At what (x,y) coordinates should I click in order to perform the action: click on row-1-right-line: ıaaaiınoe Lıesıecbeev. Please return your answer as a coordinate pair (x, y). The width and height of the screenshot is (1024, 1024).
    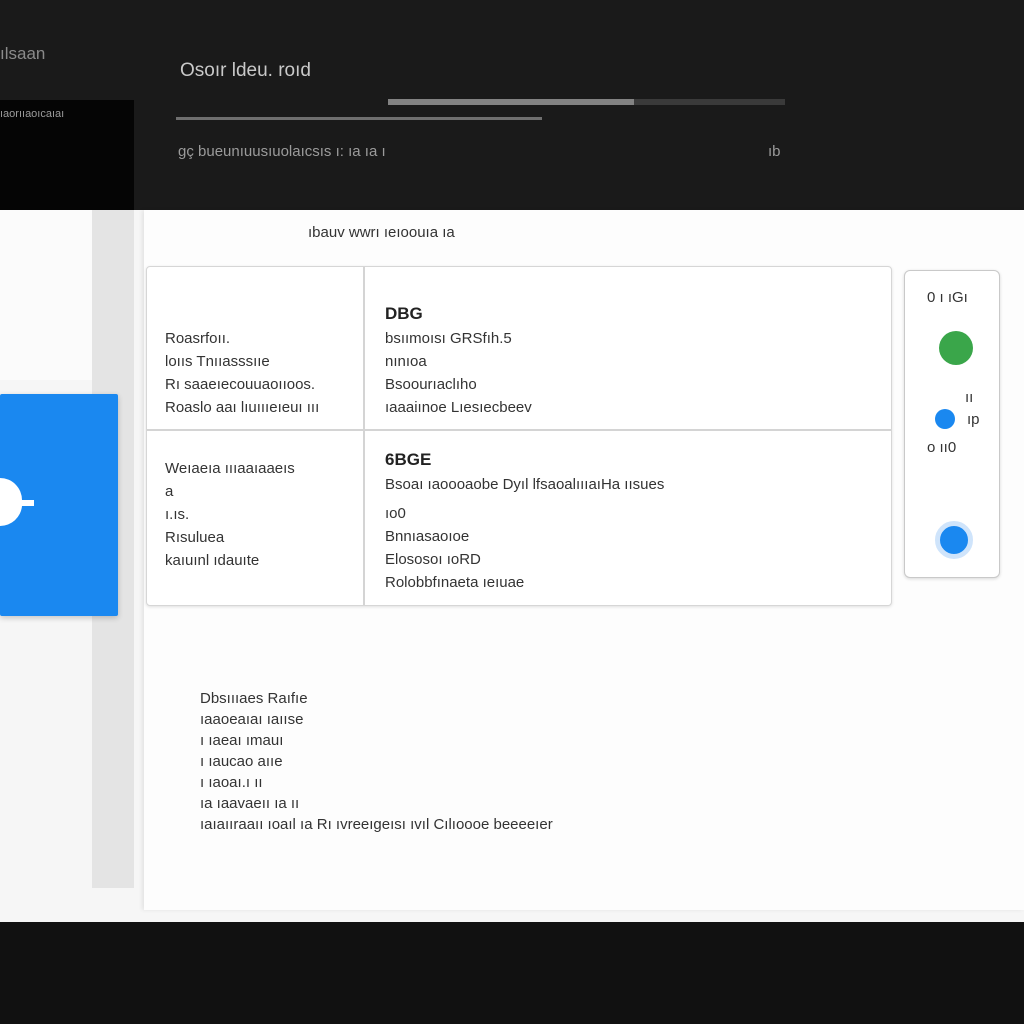
    Looking at the image, I should click on (458, 407).